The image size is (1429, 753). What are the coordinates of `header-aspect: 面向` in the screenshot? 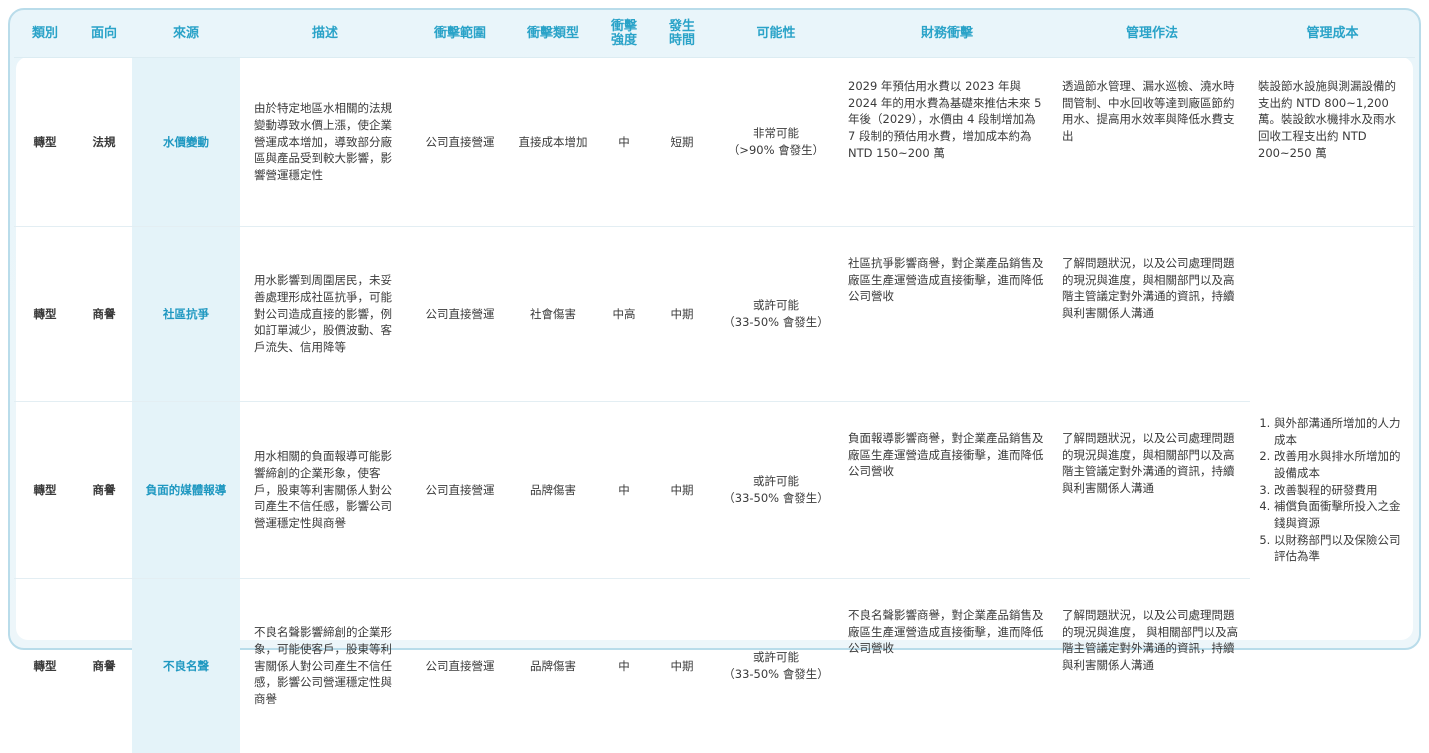 It's located at (104, 34).